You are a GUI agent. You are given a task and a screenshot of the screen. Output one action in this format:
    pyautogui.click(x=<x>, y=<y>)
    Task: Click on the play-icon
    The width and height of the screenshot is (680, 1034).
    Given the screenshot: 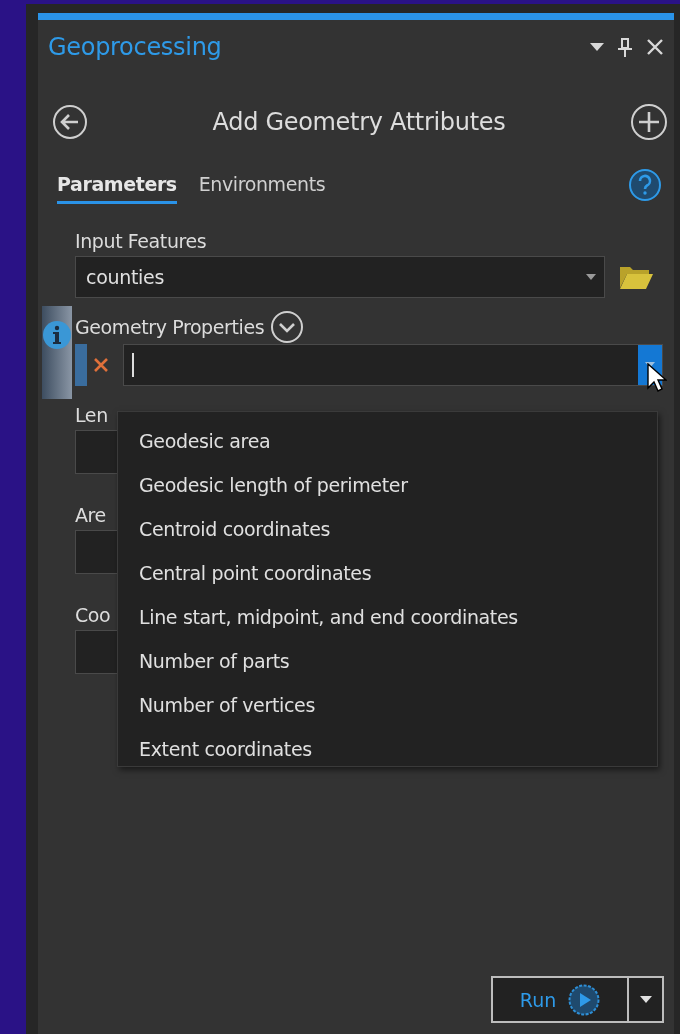 What is the action you would take?
    pyautogui.click(x=584, y=999)
    